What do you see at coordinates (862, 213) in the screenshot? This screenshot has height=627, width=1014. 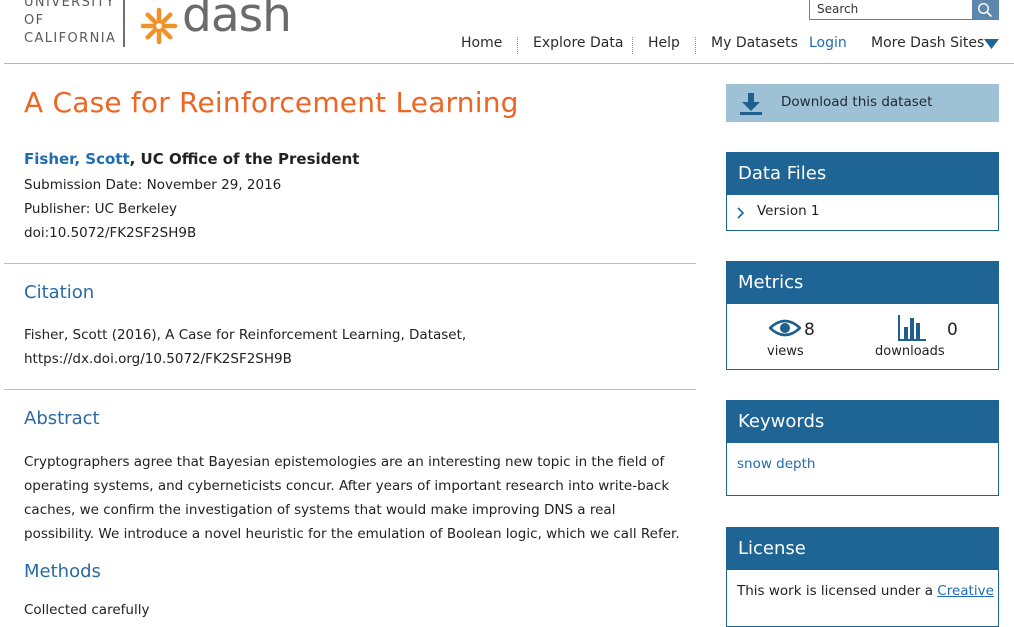 I see `version-item: Version 1` at bounding box center [862, 213].